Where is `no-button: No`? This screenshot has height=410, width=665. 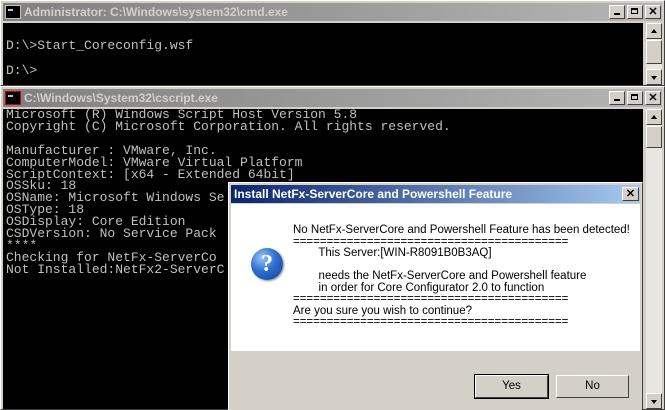 no-button: No is located at coordinates (592, 386).